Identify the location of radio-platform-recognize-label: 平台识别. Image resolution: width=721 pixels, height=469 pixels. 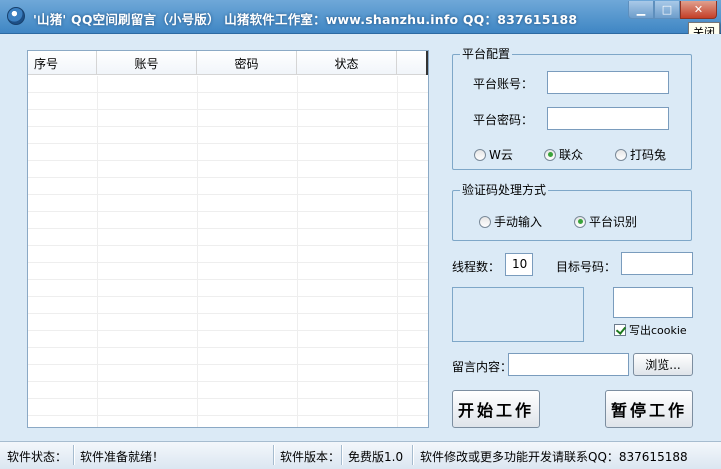
(613, 222).